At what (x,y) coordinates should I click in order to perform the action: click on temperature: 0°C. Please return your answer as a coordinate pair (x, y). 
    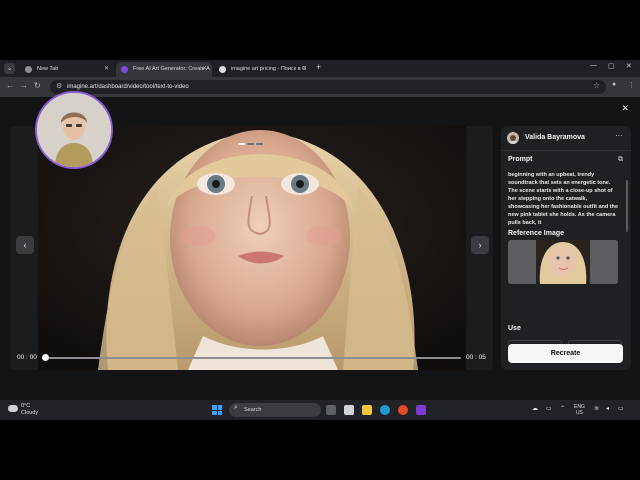
    Looking at the image, I should click on (26, 406).